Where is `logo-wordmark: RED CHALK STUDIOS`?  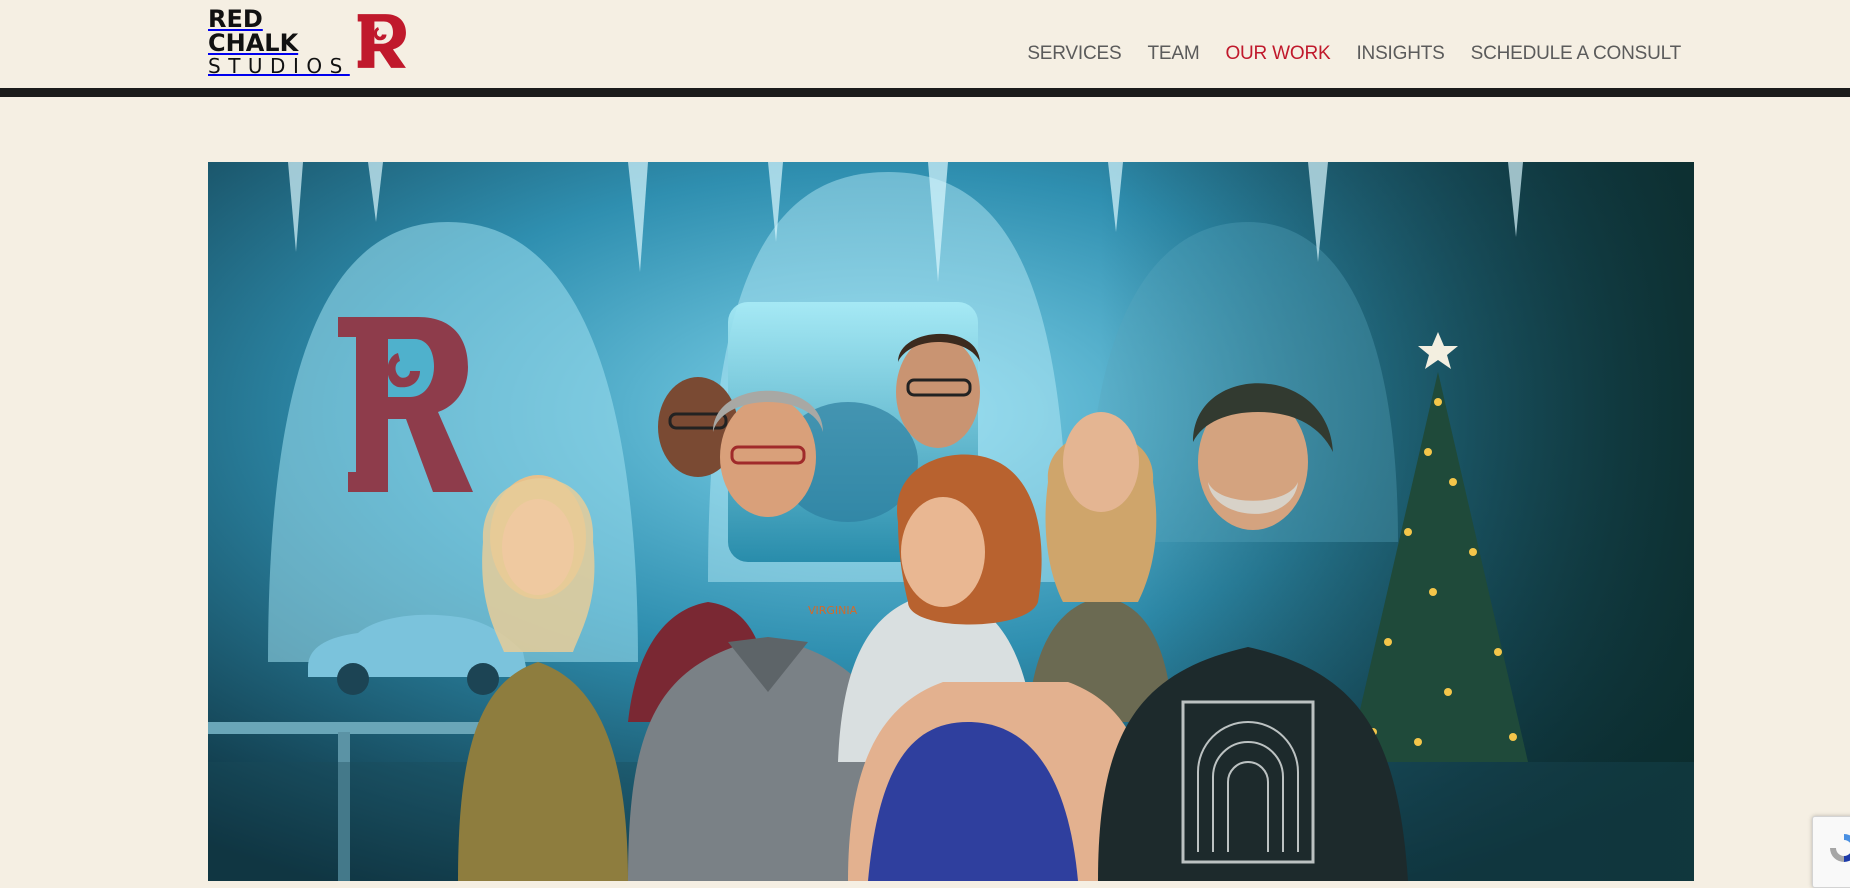
logo-wordmark: RED CHALK STUDIOS is located at coordinates (279, 41).